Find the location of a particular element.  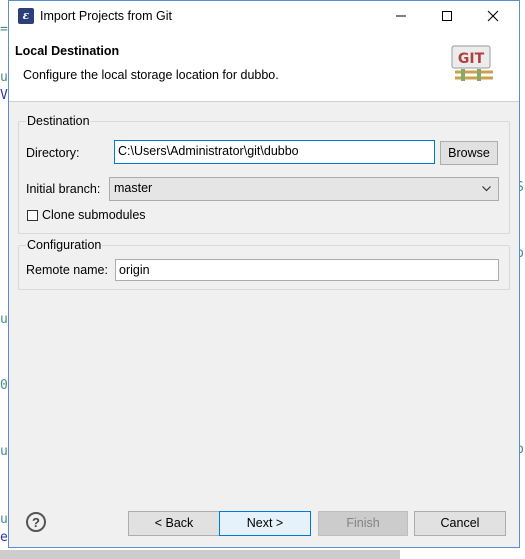

browse-button: Browse is located at coordinates (469, 153).